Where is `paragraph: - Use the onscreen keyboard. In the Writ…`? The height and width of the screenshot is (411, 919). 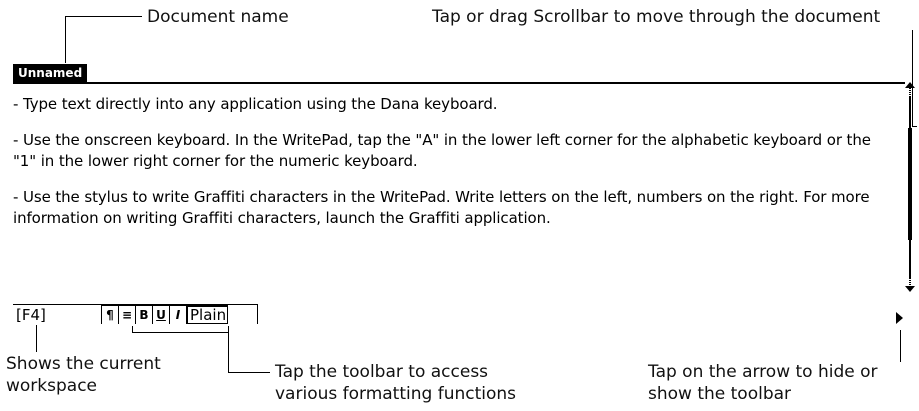 paragraph: - Use the onscreen keyboard. In the Writ… is located at coordinates (442, 150).